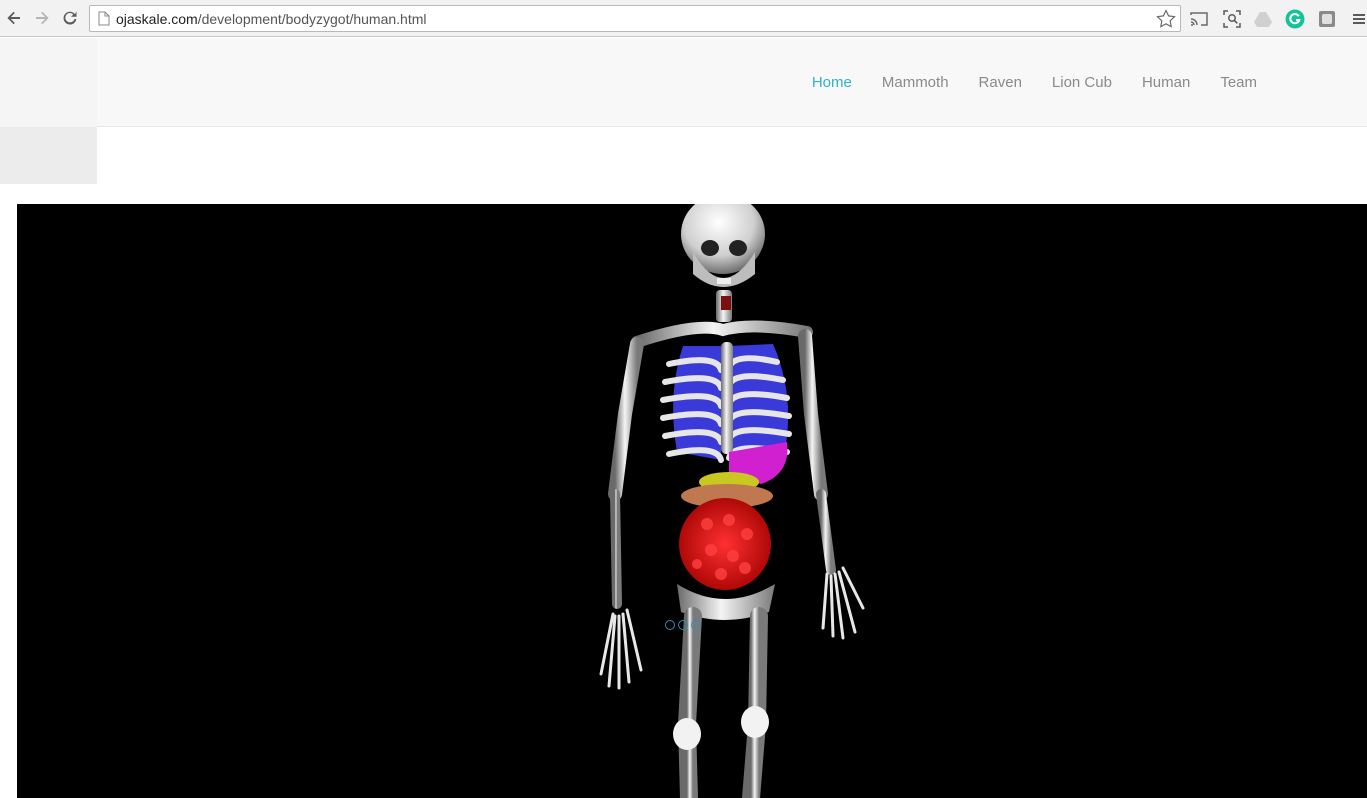 This screenshot has width=1367, height=798. What do you see at coordinates (1295, 19) in the screenshot?
I see `grammarly-icon` at bounding box center [1295, 19].